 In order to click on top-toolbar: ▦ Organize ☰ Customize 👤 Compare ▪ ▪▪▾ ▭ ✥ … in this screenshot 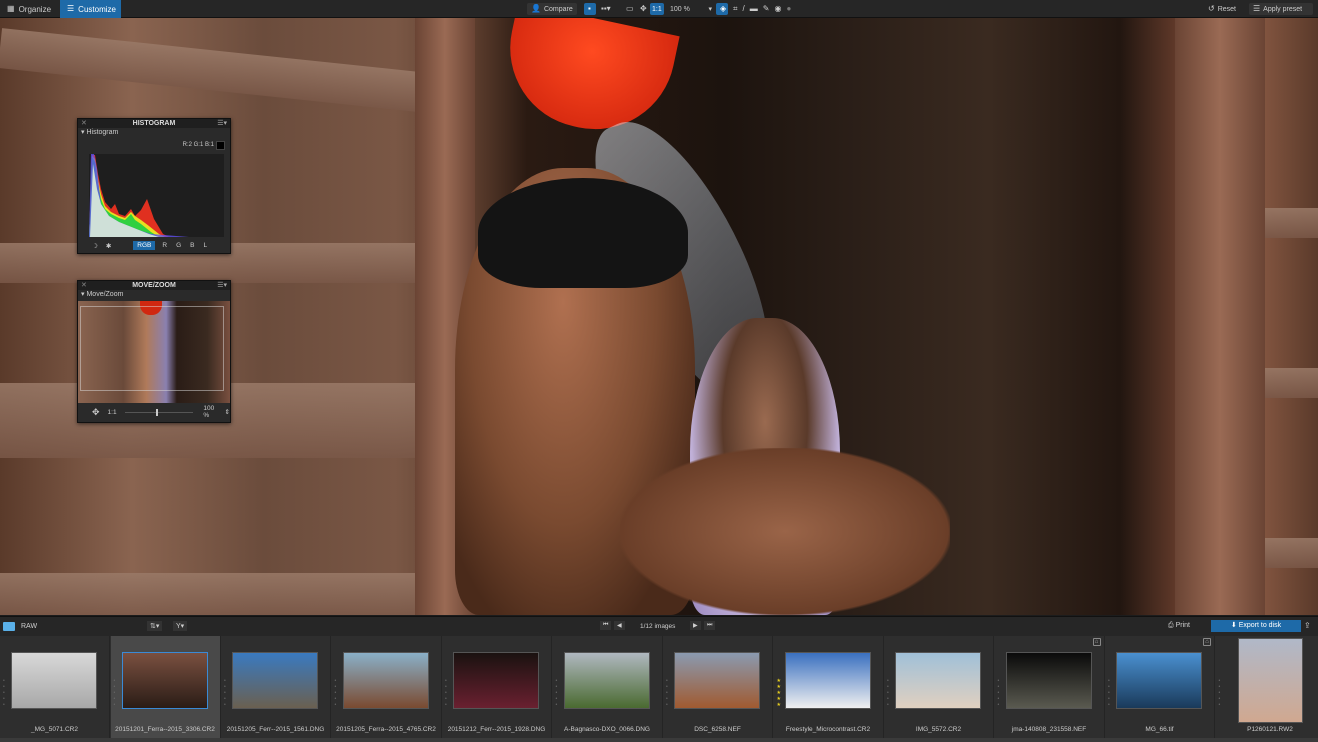, I will do `click(659, 9)`.